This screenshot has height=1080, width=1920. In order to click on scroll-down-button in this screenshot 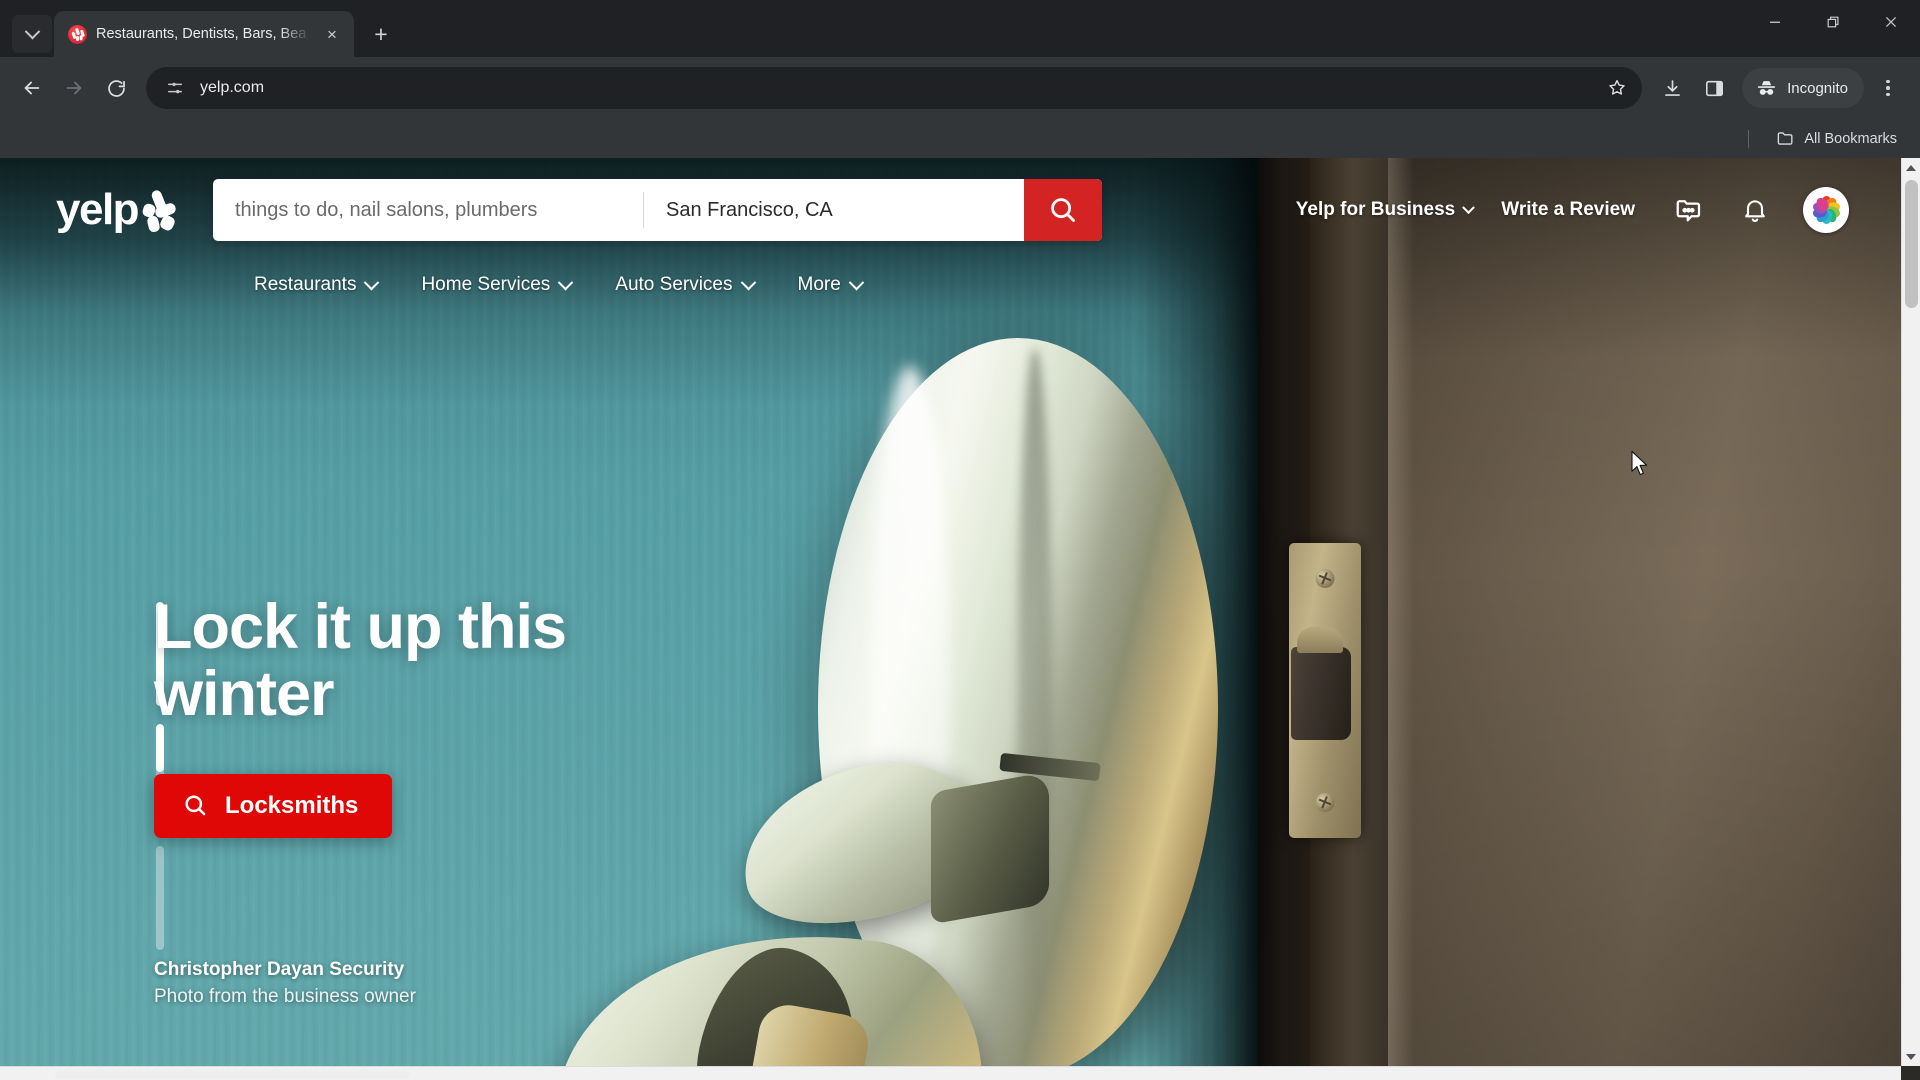, I will do `click(1911, 1056)`.